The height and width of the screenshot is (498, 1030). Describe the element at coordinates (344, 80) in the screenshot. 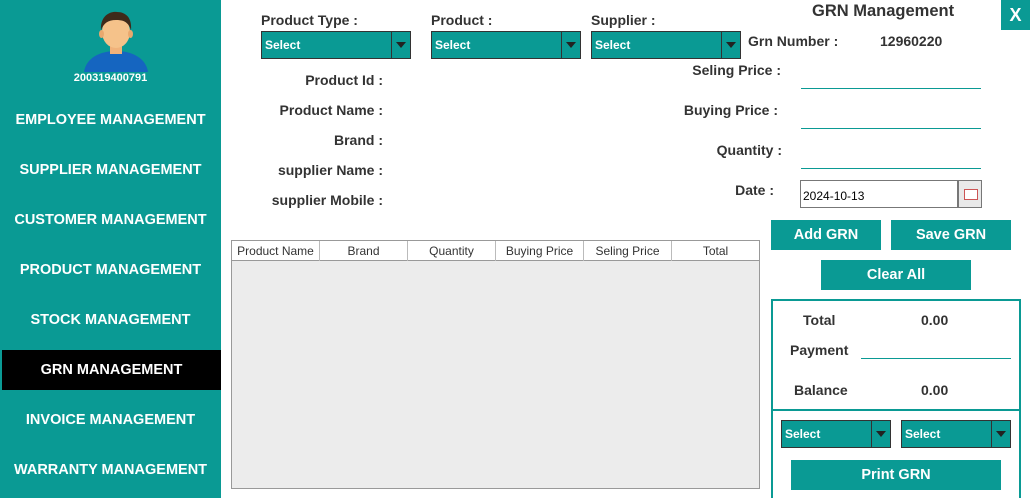

I see `product-id-label: Product Id :` at that location.